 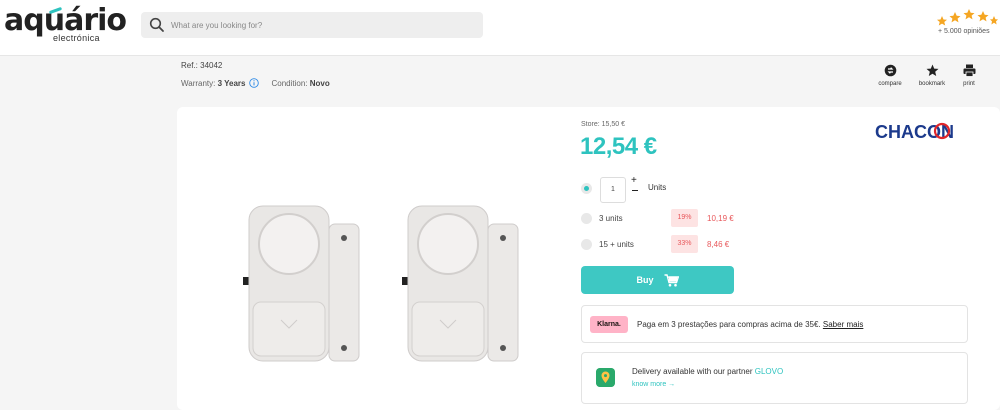 What do you see at coordinates (890, 84) in the screenshot?
I see `compare-label: compare` at bounding box center [890, 84].